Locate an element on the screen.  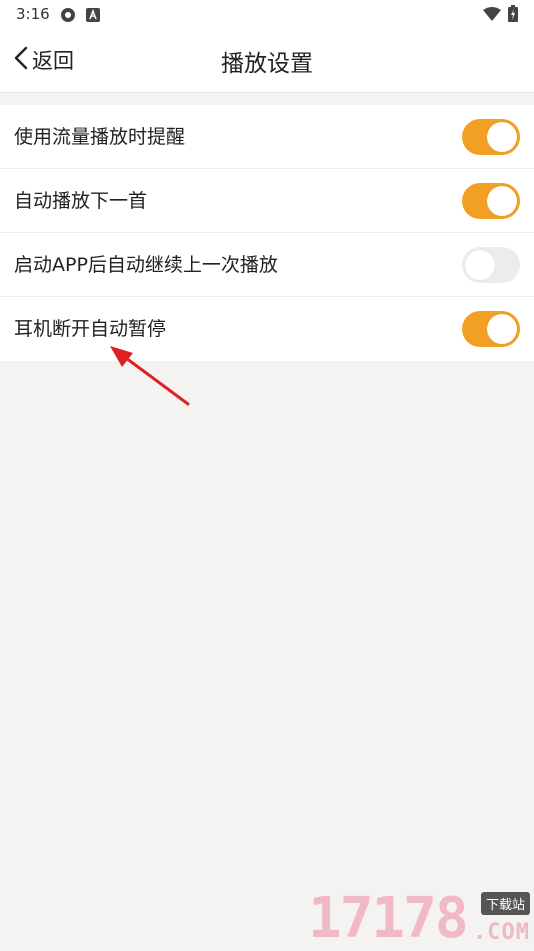
page-title: 播放设置 is located at coordinates (267, 64).